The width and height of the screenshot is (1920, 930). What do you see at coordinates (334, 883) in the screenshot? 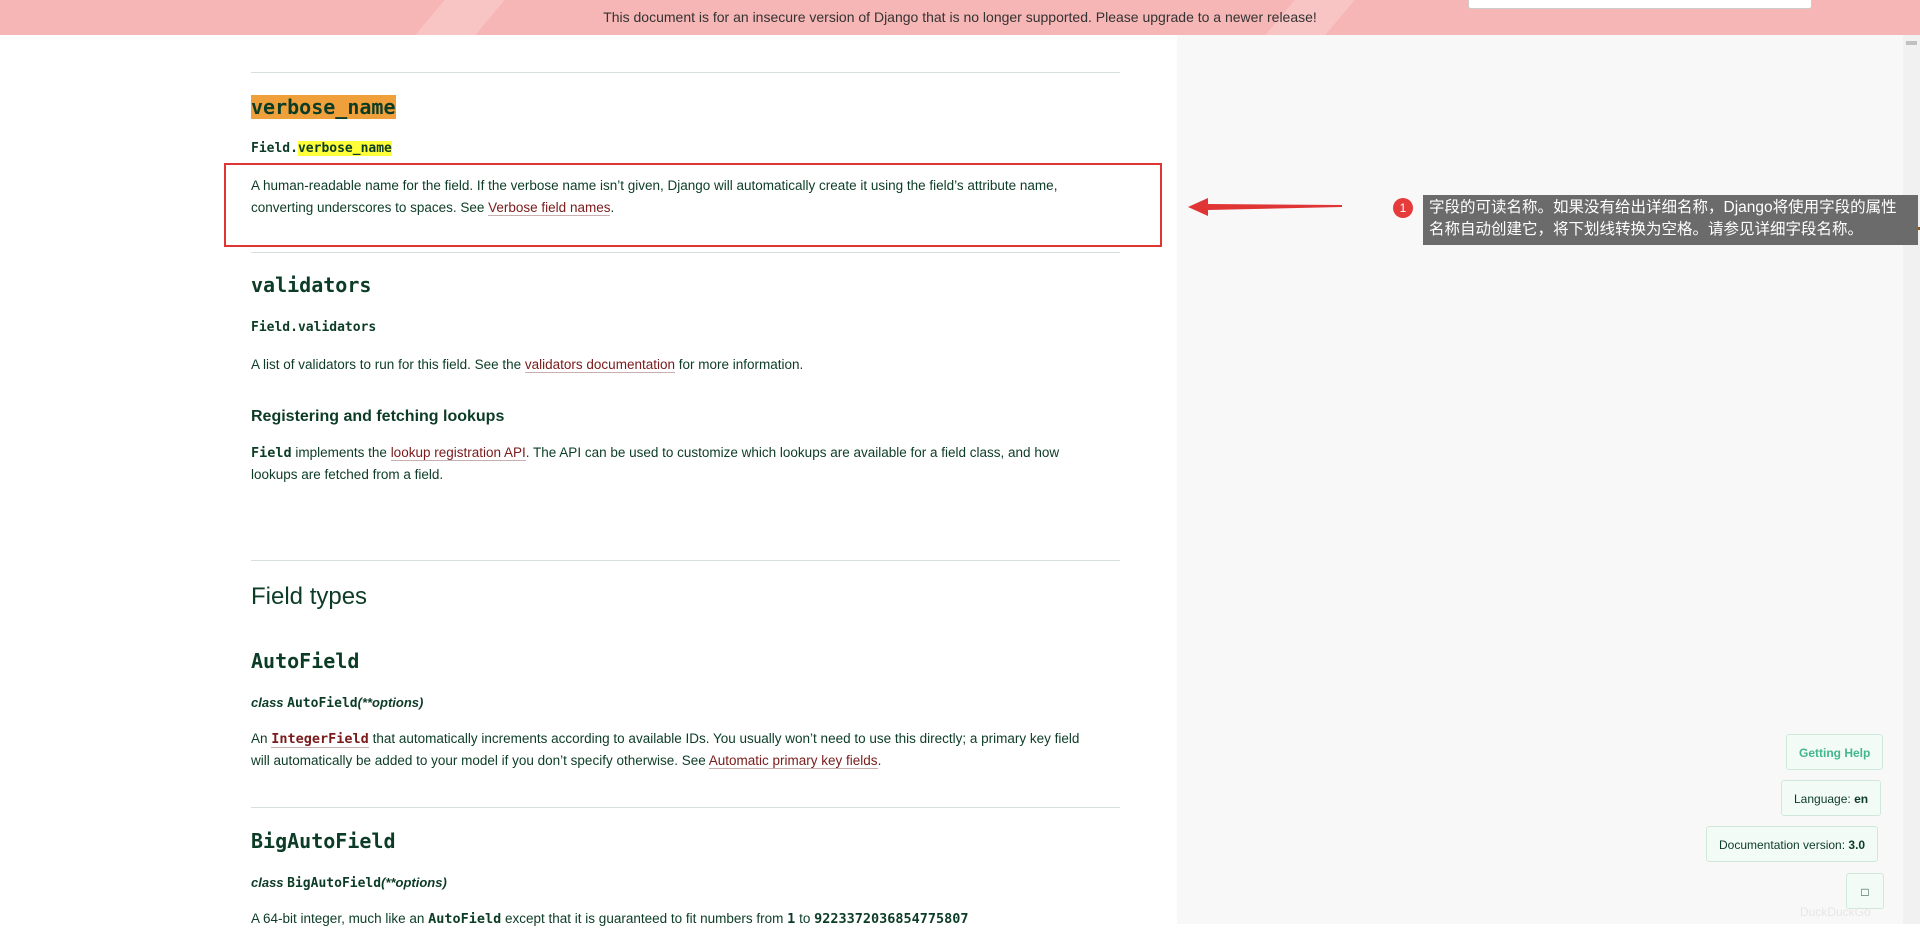
I see `sig-name: BigAutoField` at bounding box center [334, 883].